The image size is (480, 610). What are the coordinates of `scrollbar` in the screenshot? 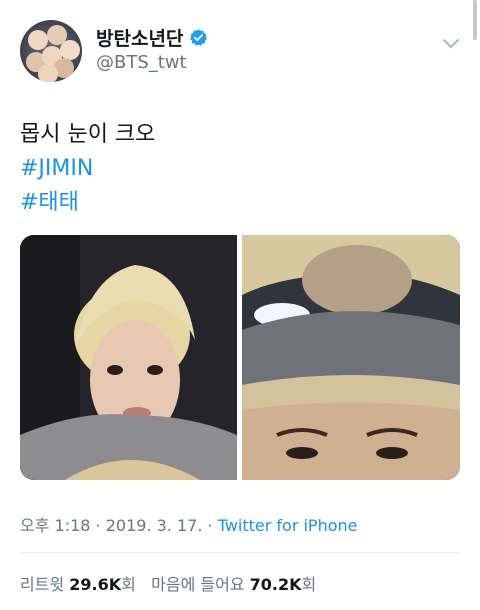 It's located at (475, 20).